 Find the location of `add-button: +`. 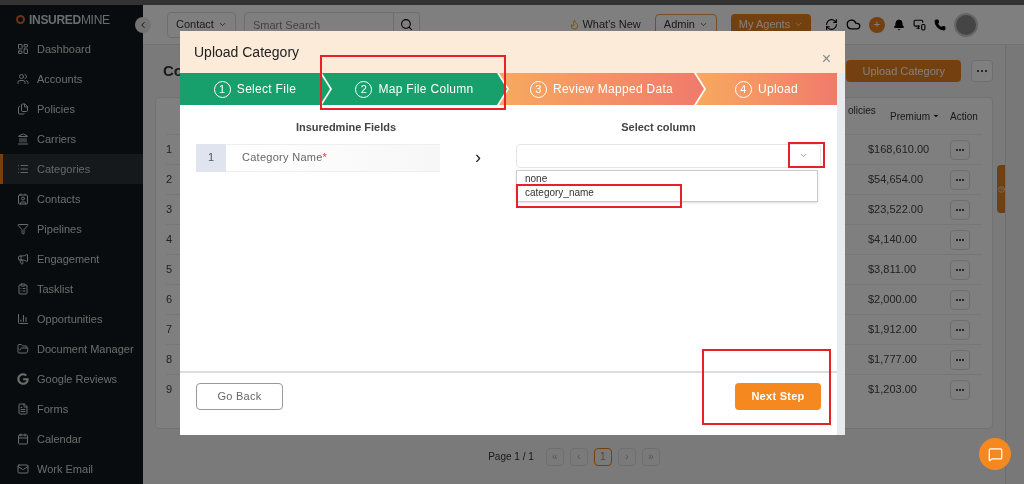

add-button: + is located at coordinates (877, 24).